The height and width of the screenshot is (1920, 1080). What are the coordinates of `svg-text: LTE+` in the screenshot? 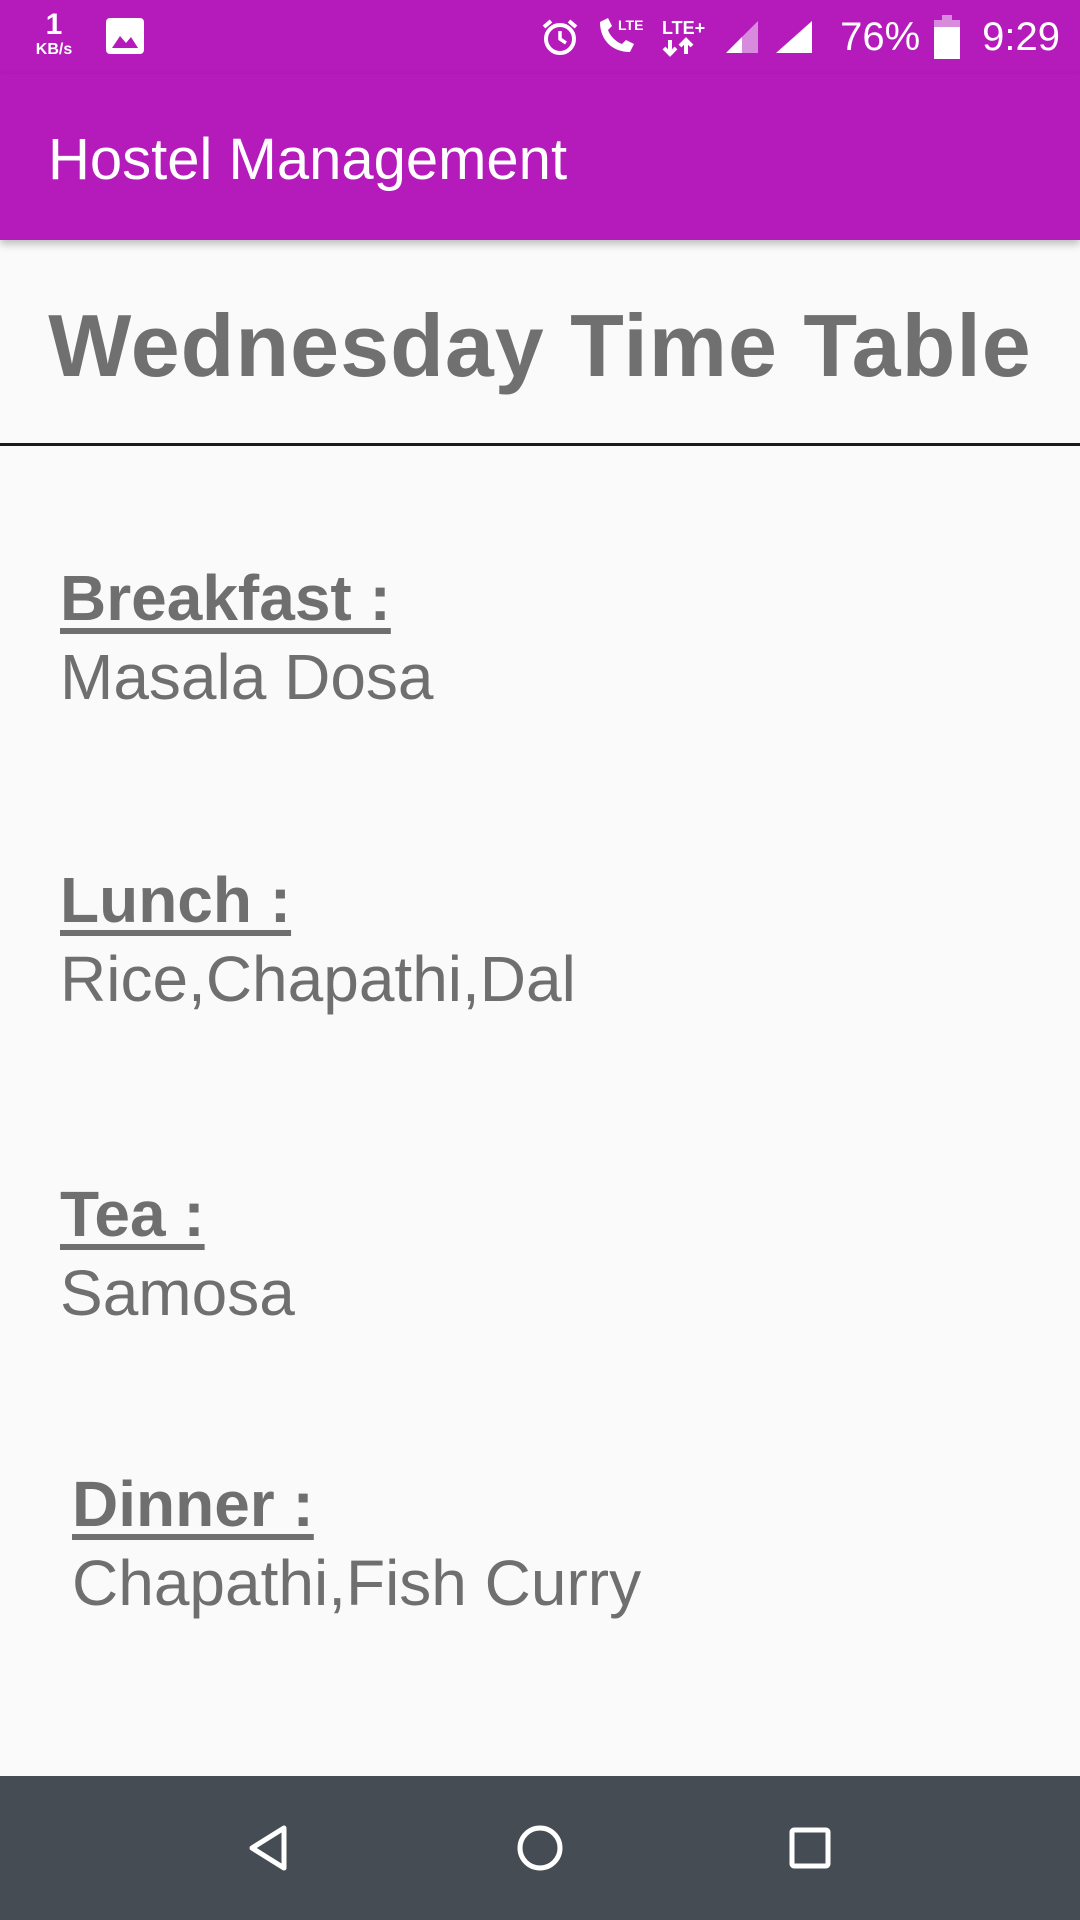 It's located at (683, 28).